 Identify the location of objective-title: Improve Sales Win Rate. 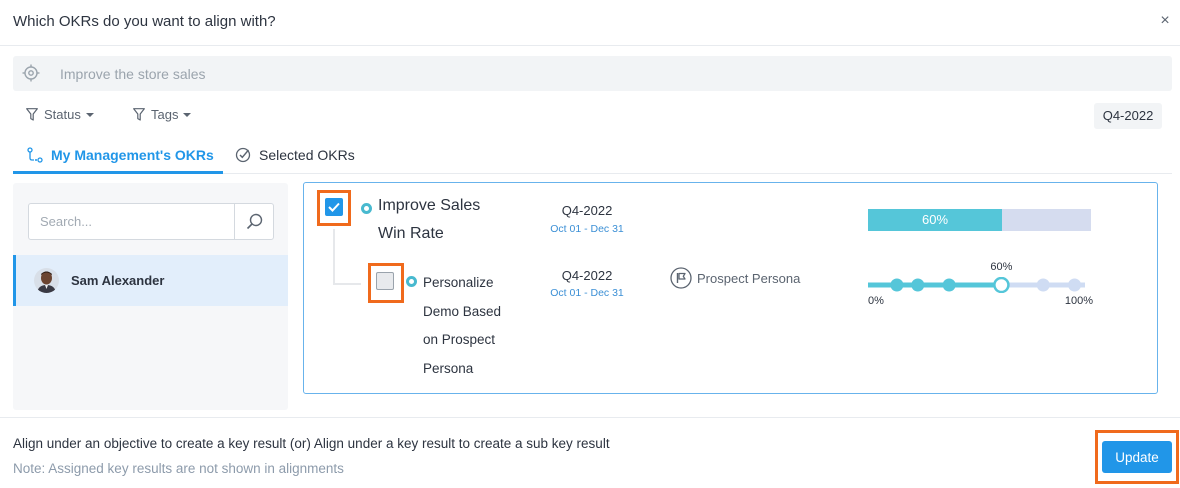
(429, 220).